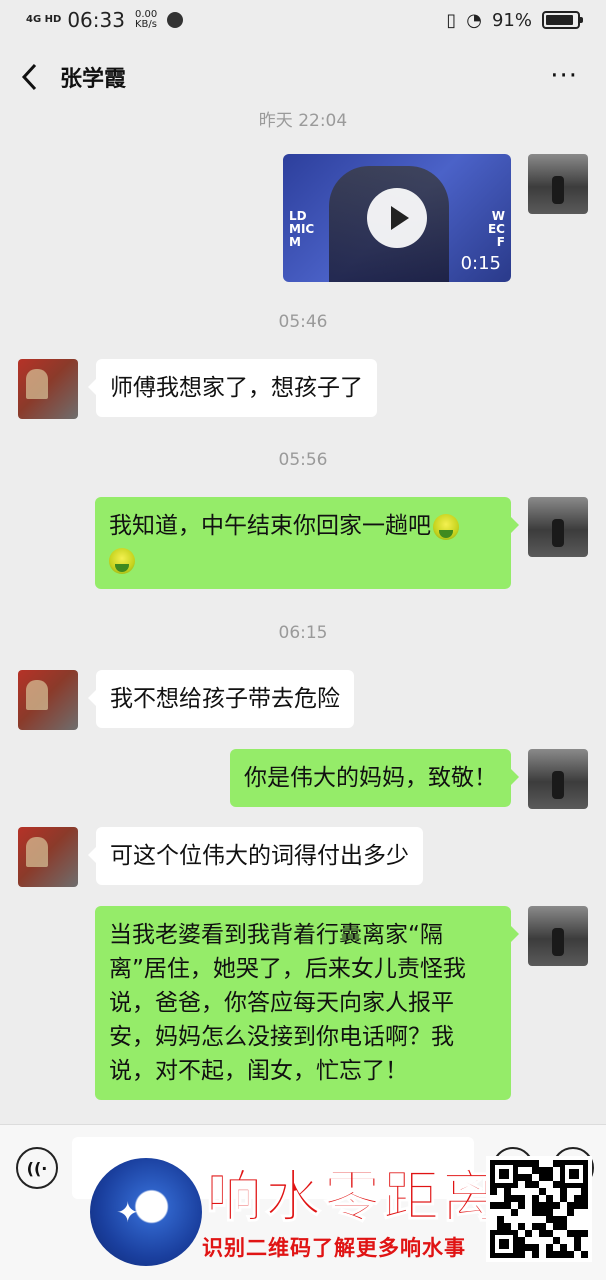  What do you see at coordinates (480, 263) in the screenshot?
I see `video-duration: 0:15` at bounding box center [480, 263].